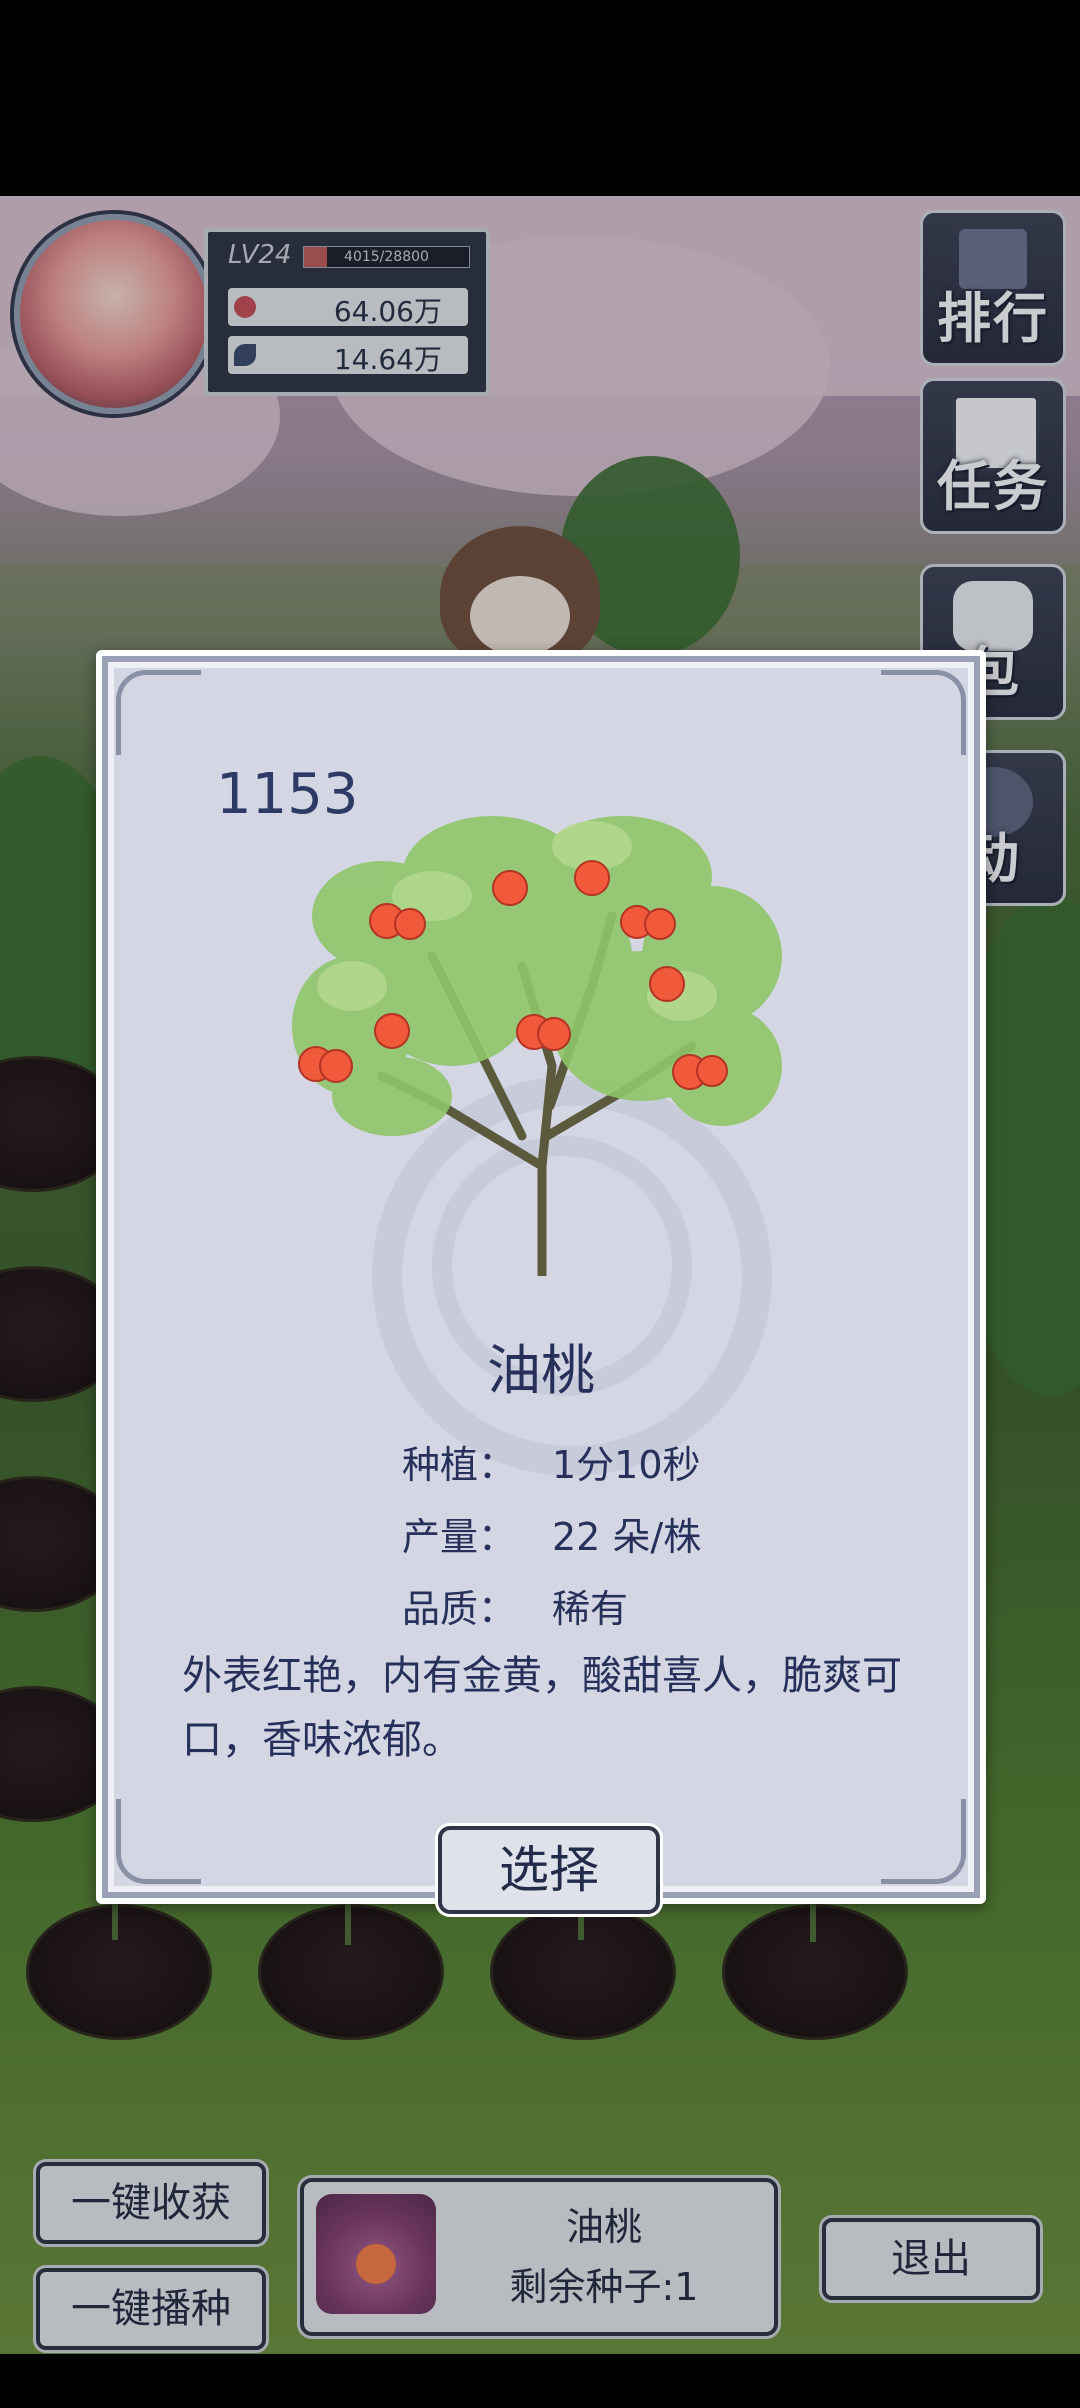 The height and width of the screenshot is (2408, 1080). What do you see at coordinates (627, 1537) in the screenshot?
I see `yield-value: 22 朵/株` at bounding box center [627, 1537].